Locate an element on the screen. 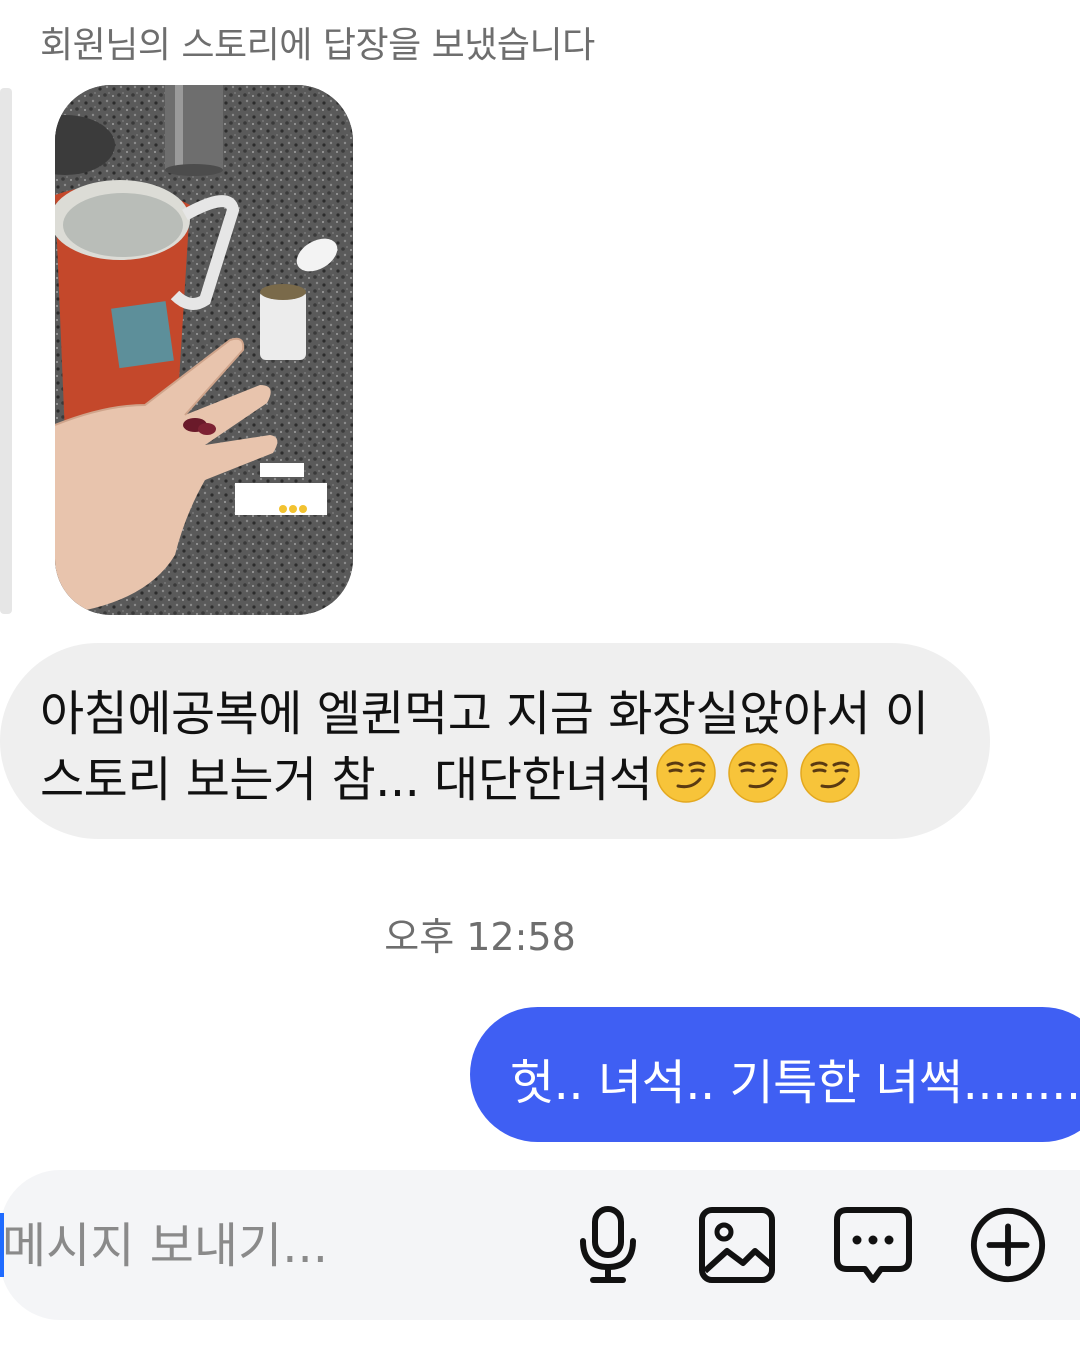 Image resolution: width=1080 pixels, height=1347 pixels. incoming-message-line-1: 아침에공복에 엘퀸먹고 지금 화장실앉아서 이 is located at coordinates (484, 714).